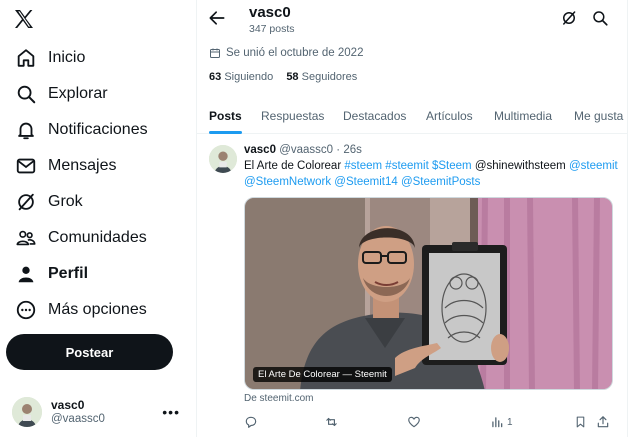  I want to click on reply-button, so click(251, 422).